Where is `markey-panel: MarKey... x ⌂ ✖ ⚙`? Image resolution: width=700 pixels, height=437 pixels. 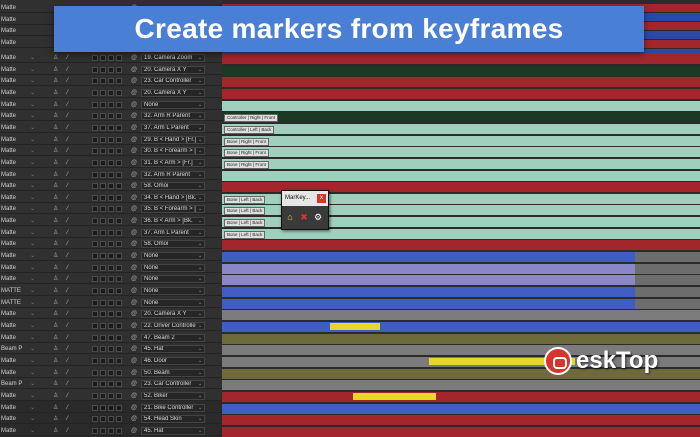 markey-panel: MarKey... x ⌂ ✖ ⚙ is located at coordinates (305, 210).